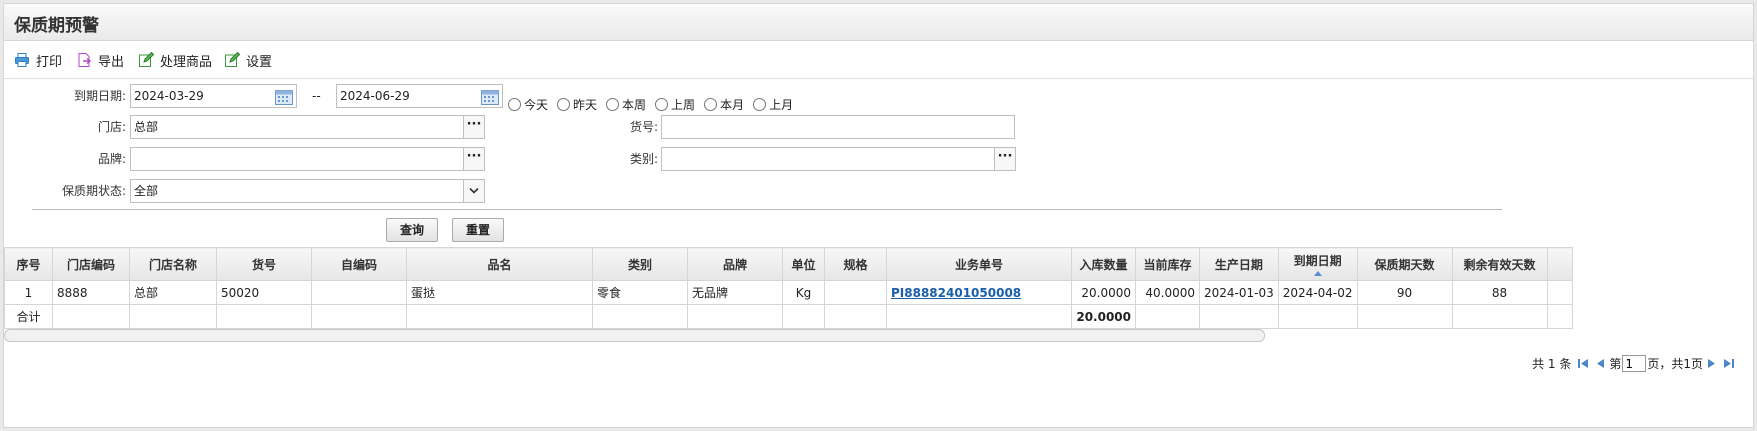 Image resolution: width=1757 pixels, height=431 pixels. What do you see at coordinates (1167, 264) in the screenshot?
I see `col-header: 当前库存` at bounding box center [1167, 264].